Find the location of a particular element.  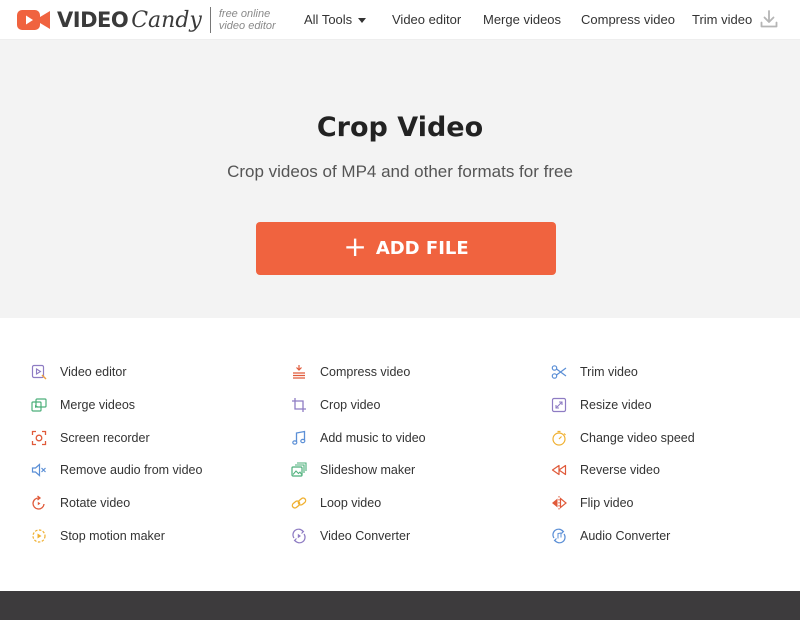

logo-video-text: VIDEO is located at coordinates (93, 20).